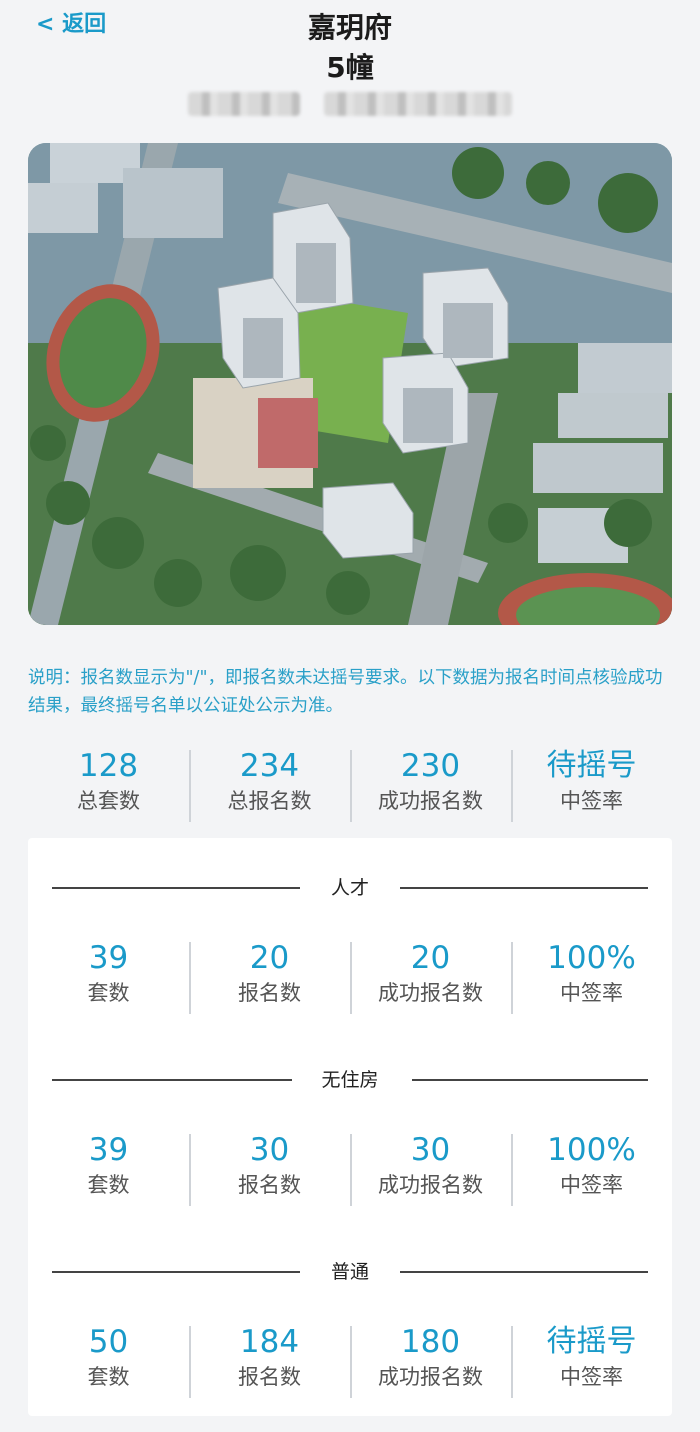 This screenshot has height=1432, width=700. What do you see at coordinates (269, 1362) in the screenshot?
I see `stat-applications: 184 报名数` at bounding box center [269, 1362].